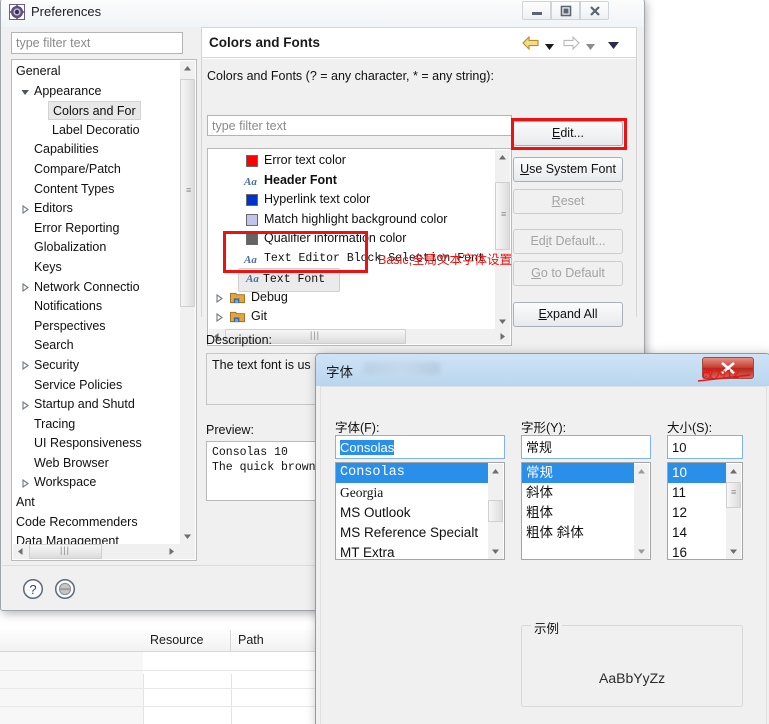  What do you see at coordinates (96, 111) in the screenshot?
I see `sidebar-item-colors-and-for: Colors and For` at bounding box center [96, 111].